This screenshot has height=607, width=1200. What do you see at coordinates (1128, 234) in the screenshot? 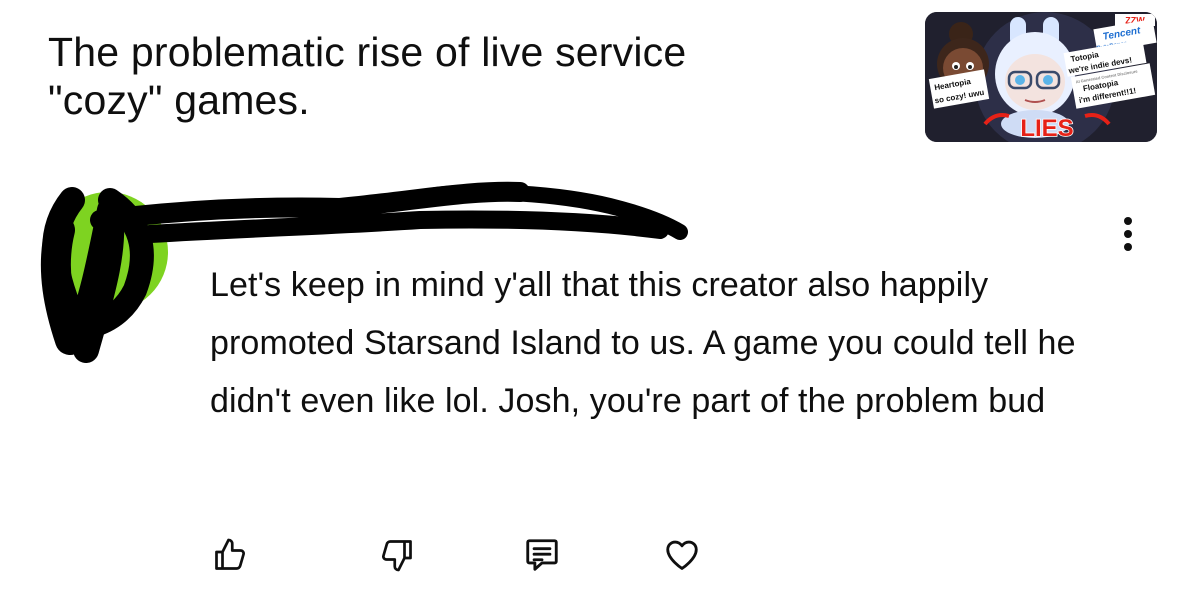
I see `more-options-button` at bounding box center [1128, 234].